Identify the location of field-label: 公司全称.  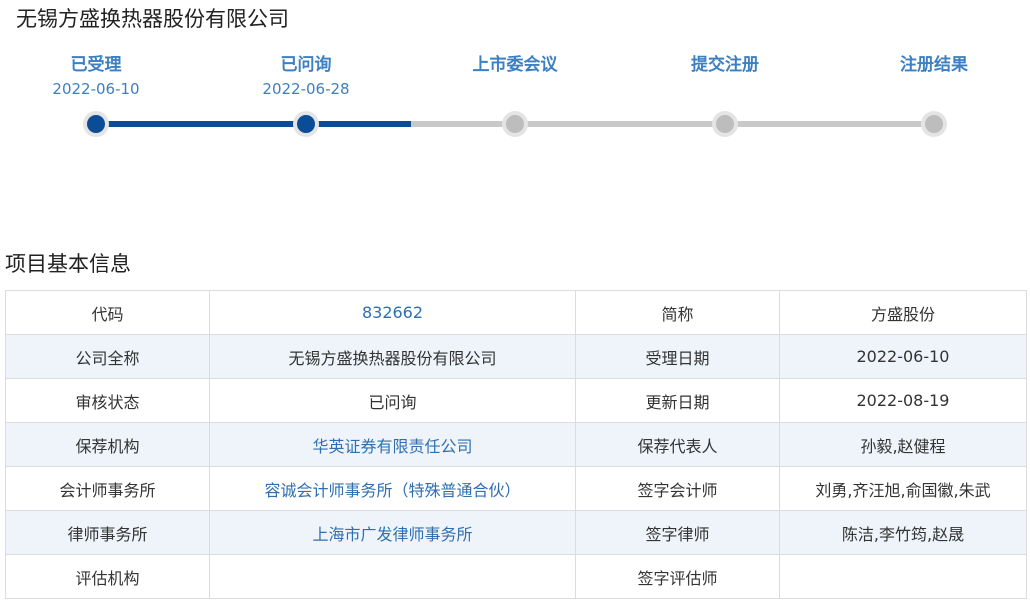
(107, 356).